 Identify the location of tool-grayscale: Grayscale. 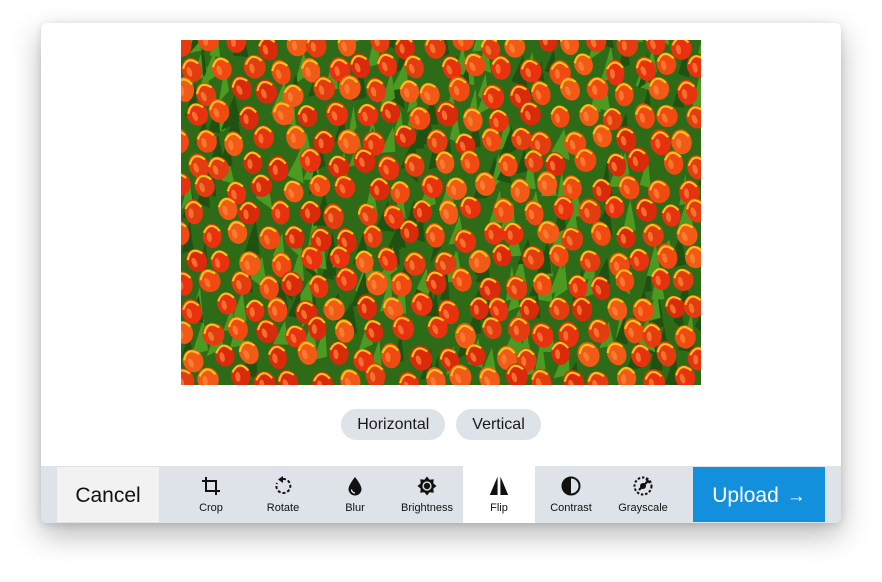
(643, 494).